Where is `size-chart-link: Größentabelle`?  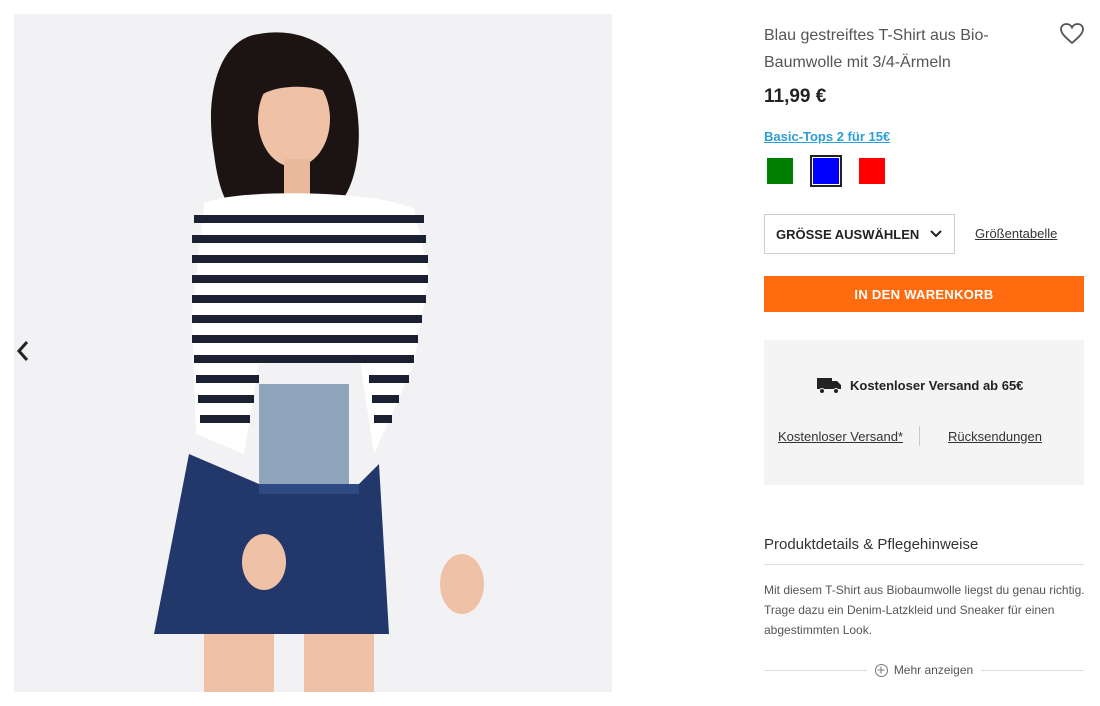 size-chart-link: Größentabelle is located at coordinates (1016, 233).